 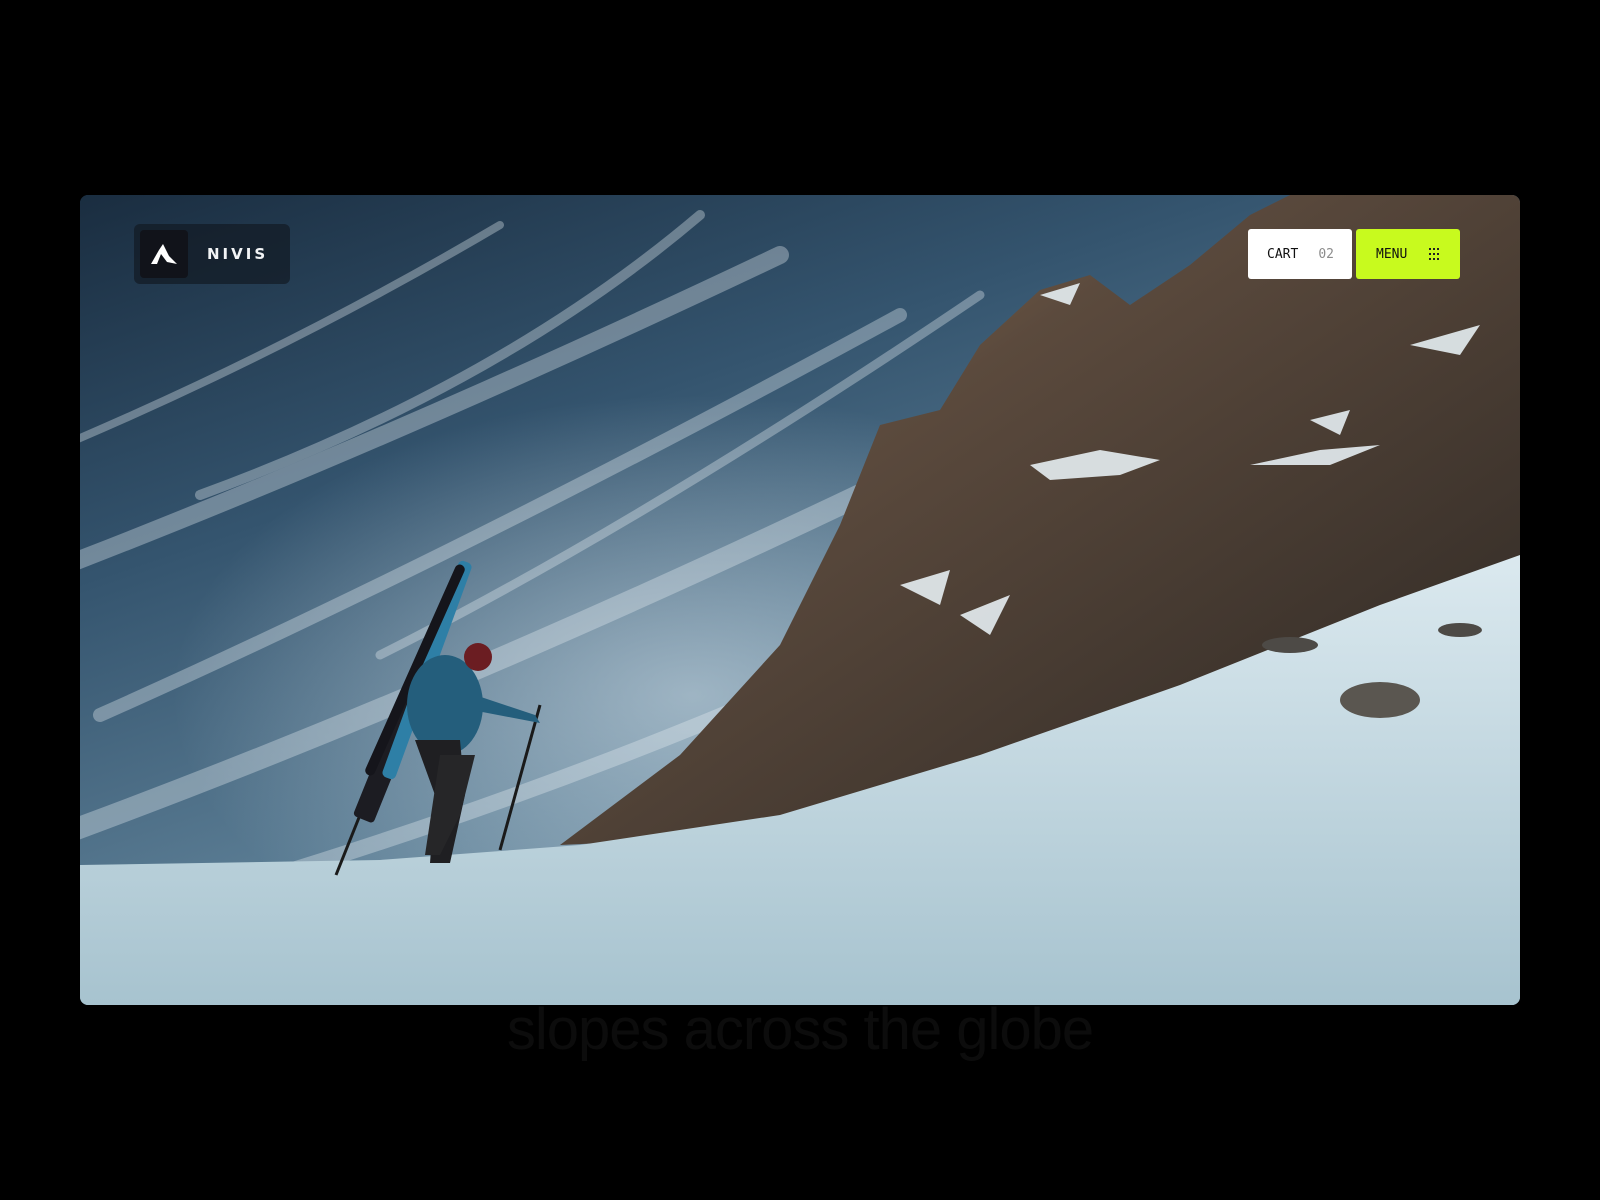 I want to click on grid-dots-icon, so click(x=1435, y=254).